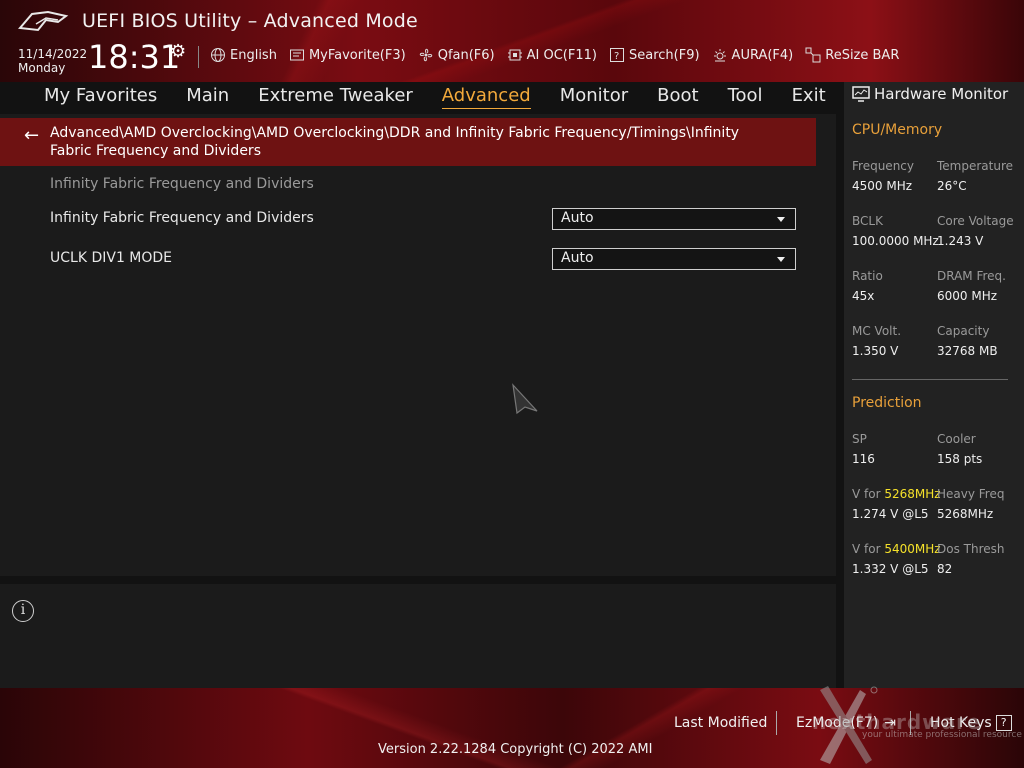  I want to click on ai-oc-label: AI OC(F11), so click(561, 55).